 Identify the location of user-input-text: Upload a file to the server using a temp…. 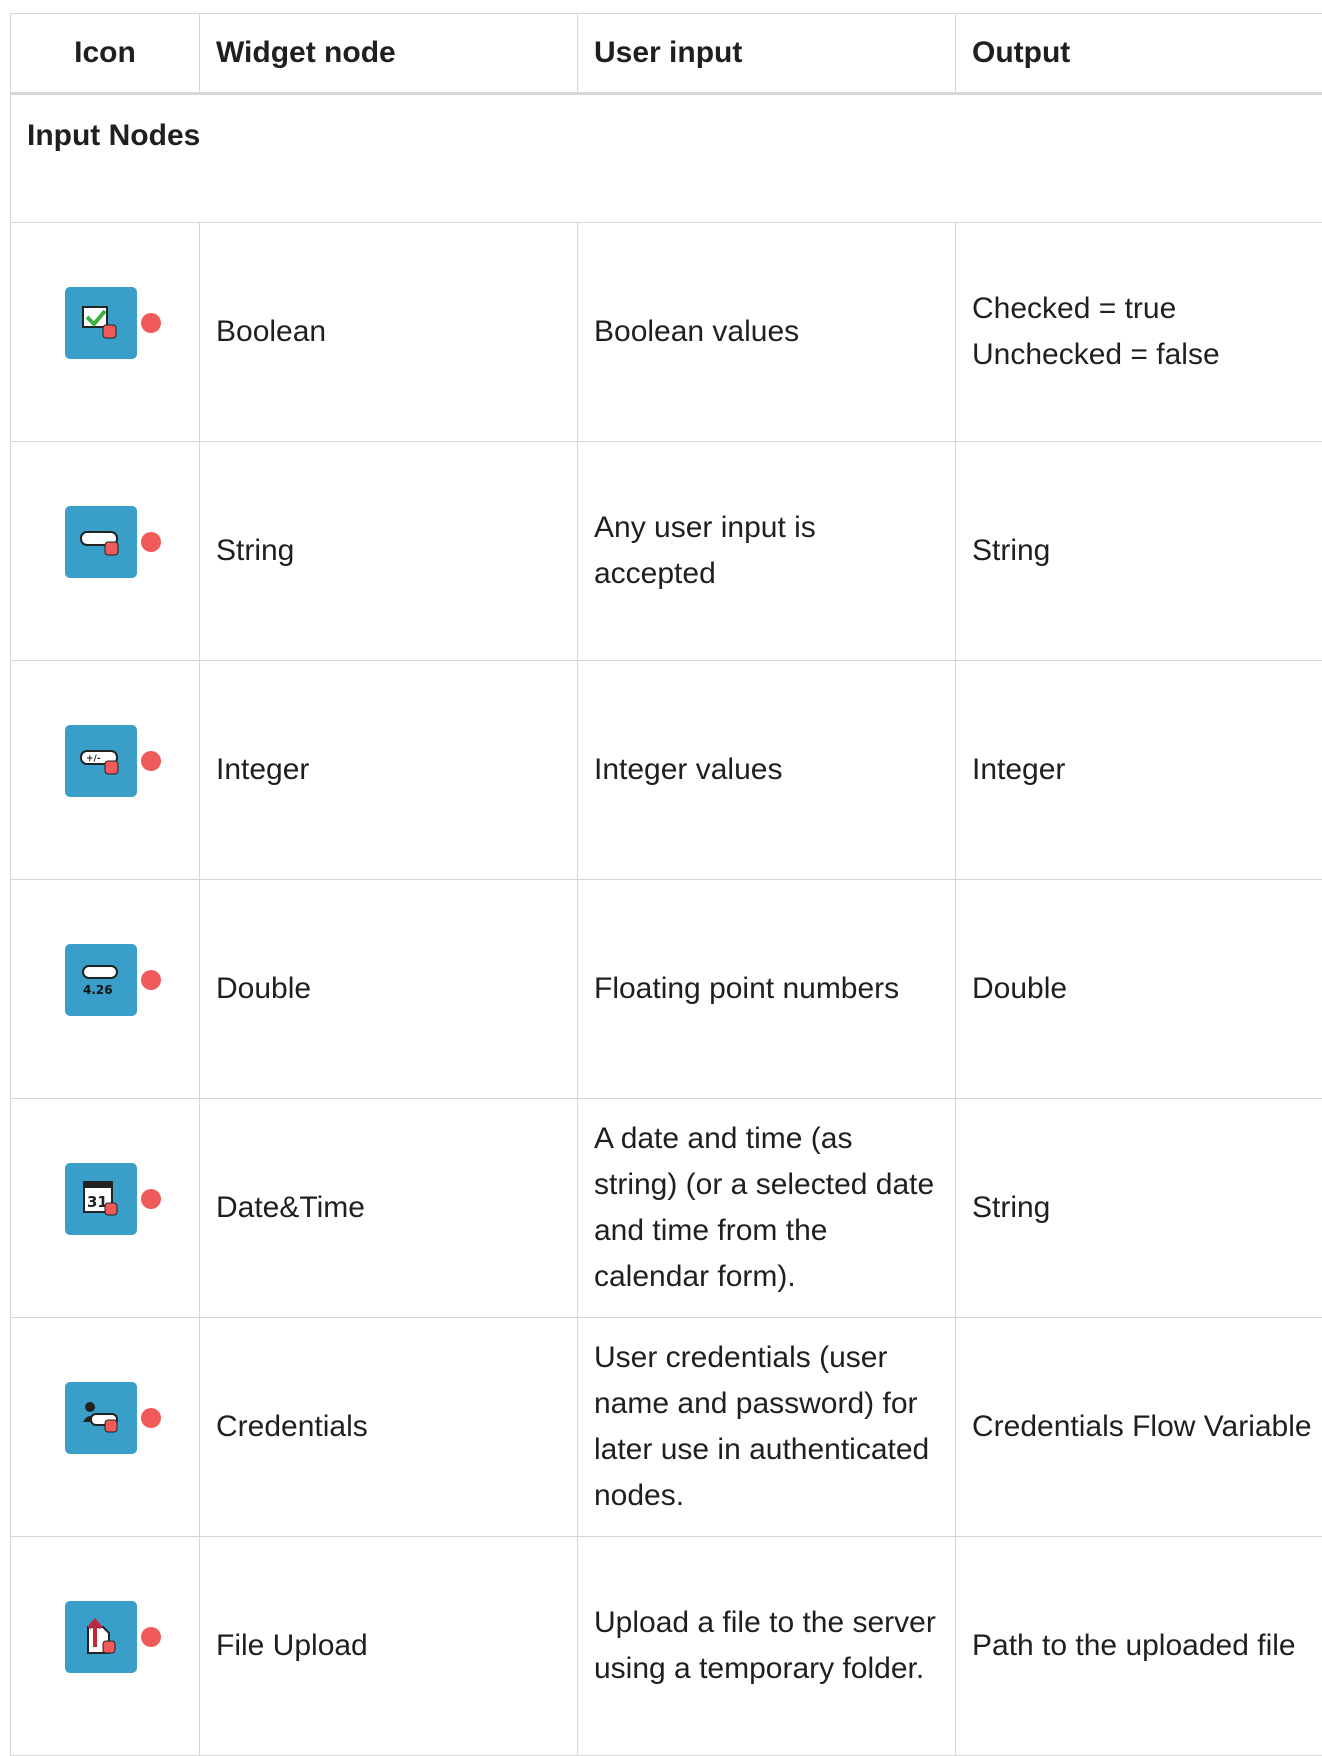
(767, 1646).